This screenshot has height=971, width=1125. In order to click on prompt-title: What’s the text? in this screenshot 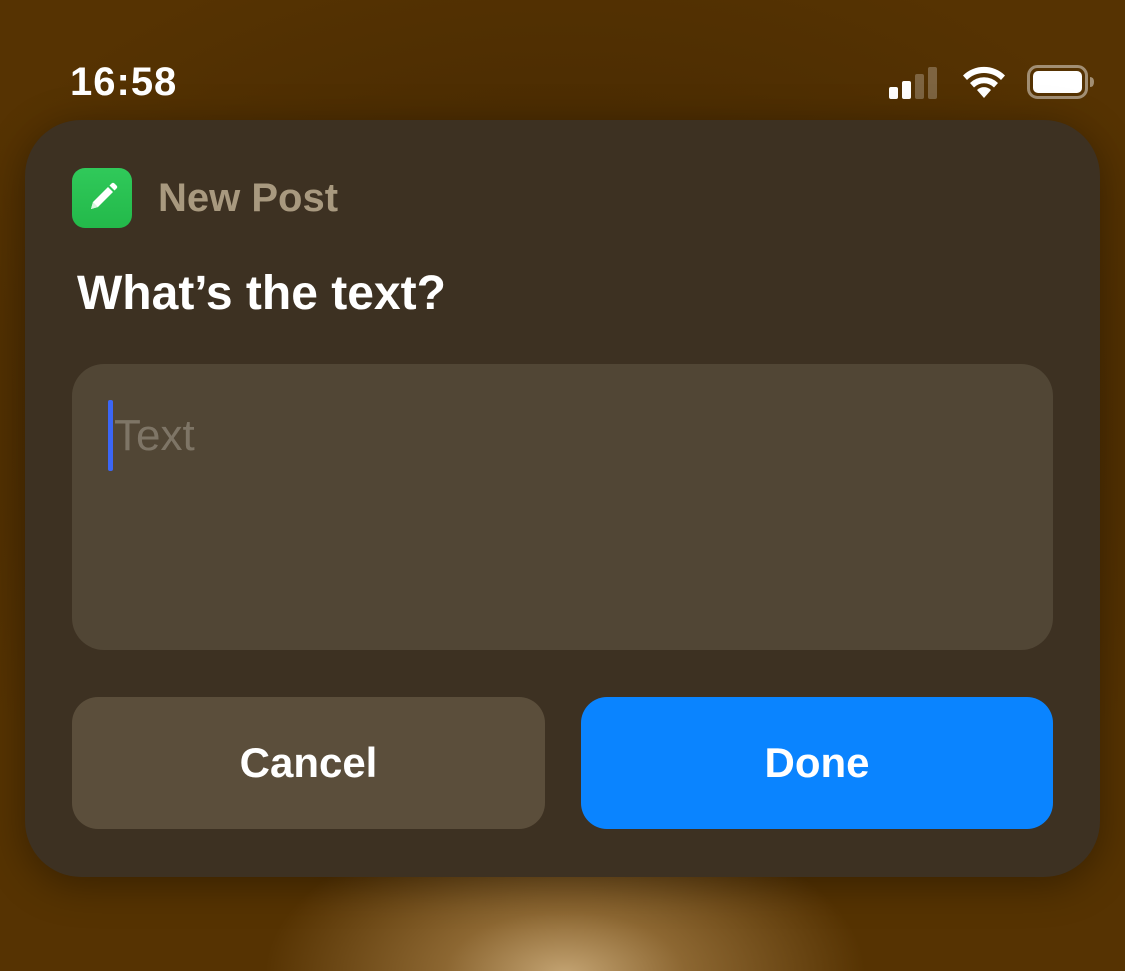, I will do `click(261, 293)`.